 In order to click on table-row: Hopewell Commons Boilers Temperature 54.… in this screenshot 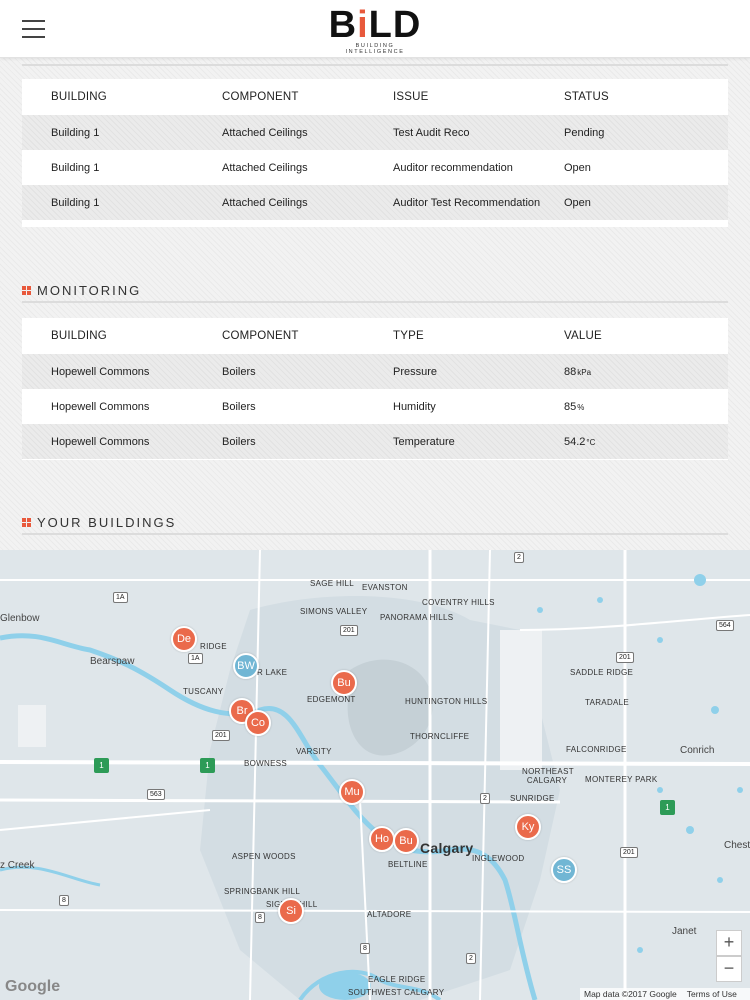, I will do `click(375, 441)`.